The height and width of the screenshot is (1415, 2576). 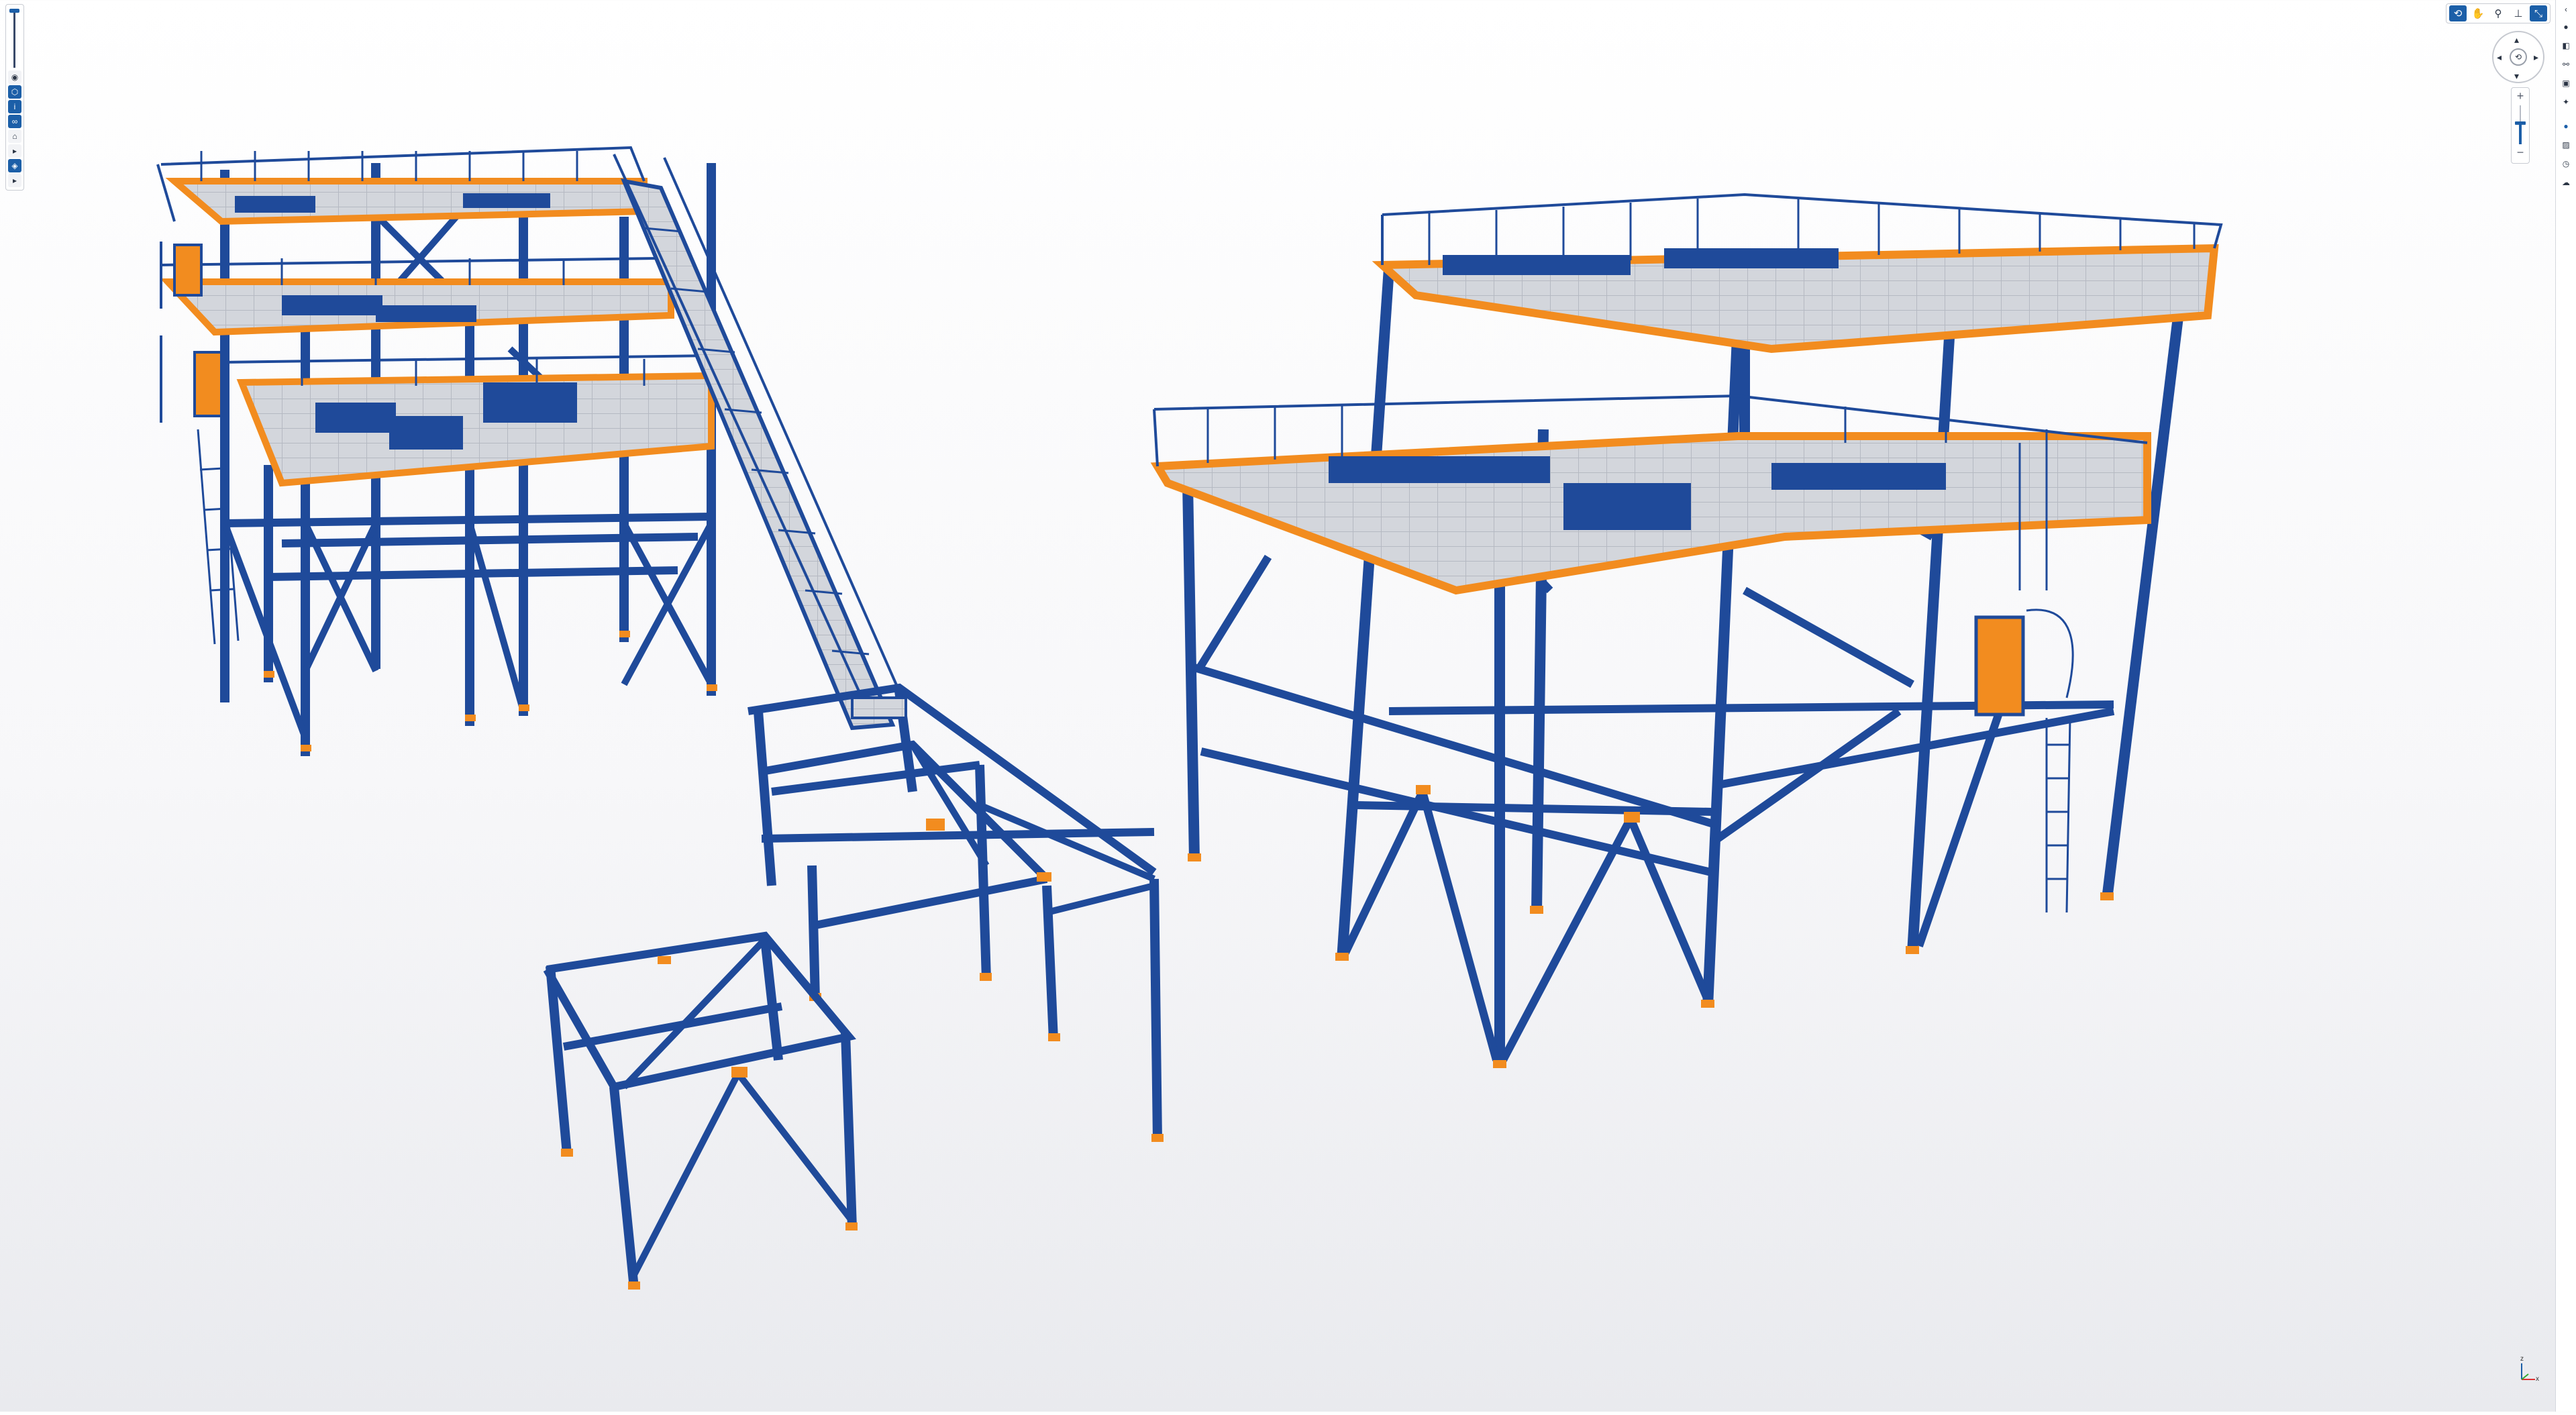 I want to click on right-side-panel: ‹ ● ◧ ⚯ ▣ ✦ ● ▨ ◷ ☁, so click(x=2565, y=706).